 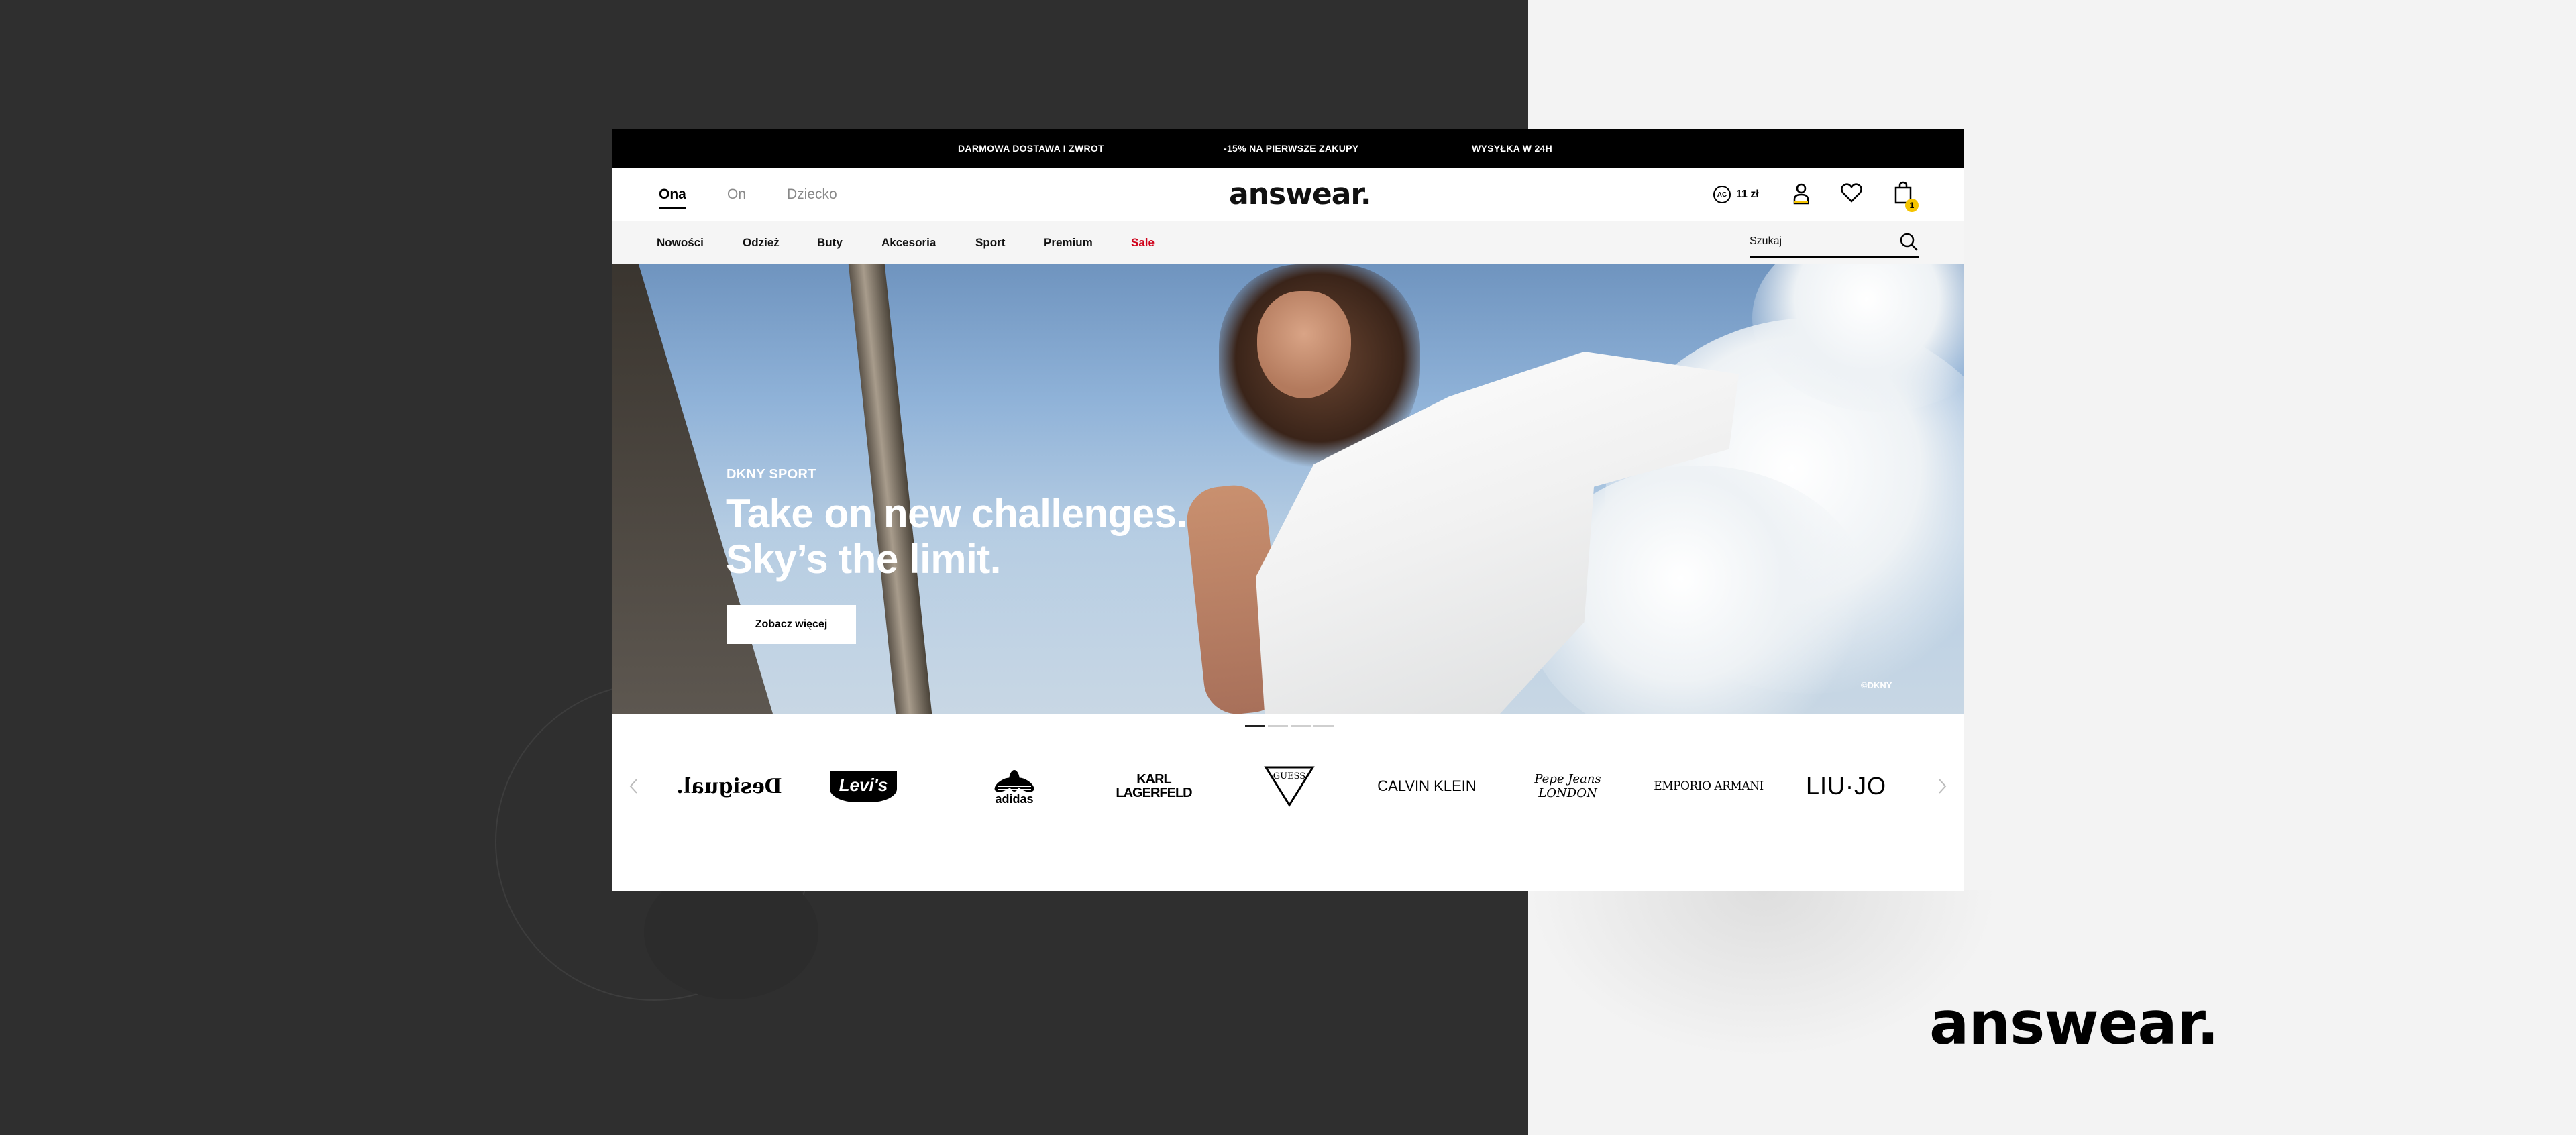 I want to click on brand-desigual: Desigual., so click(x=729, y=787).